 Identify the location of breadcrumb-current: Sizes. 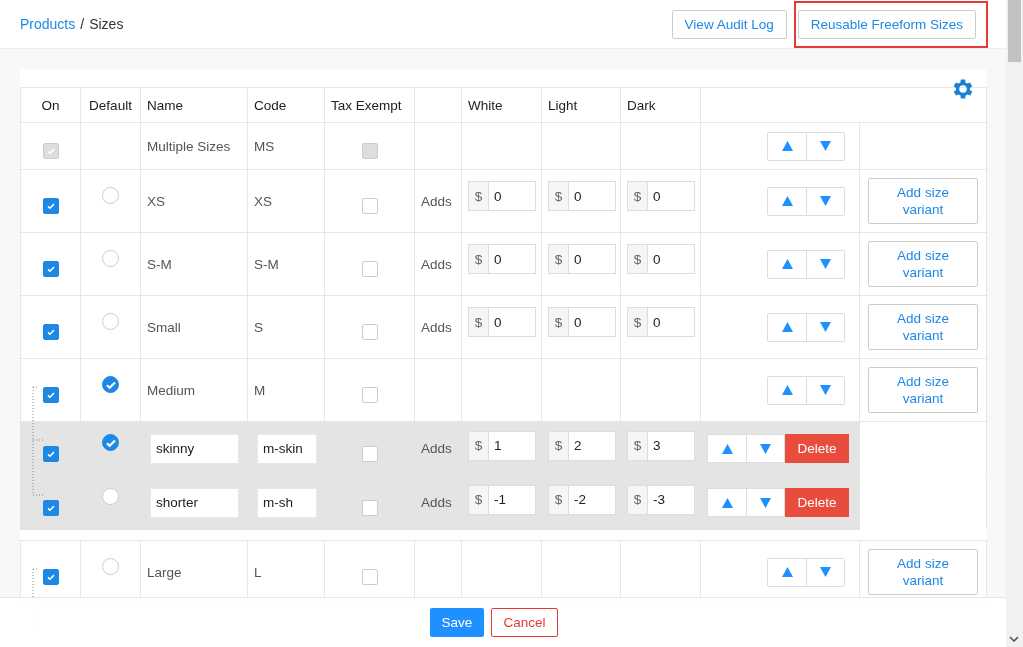
(106, 24).